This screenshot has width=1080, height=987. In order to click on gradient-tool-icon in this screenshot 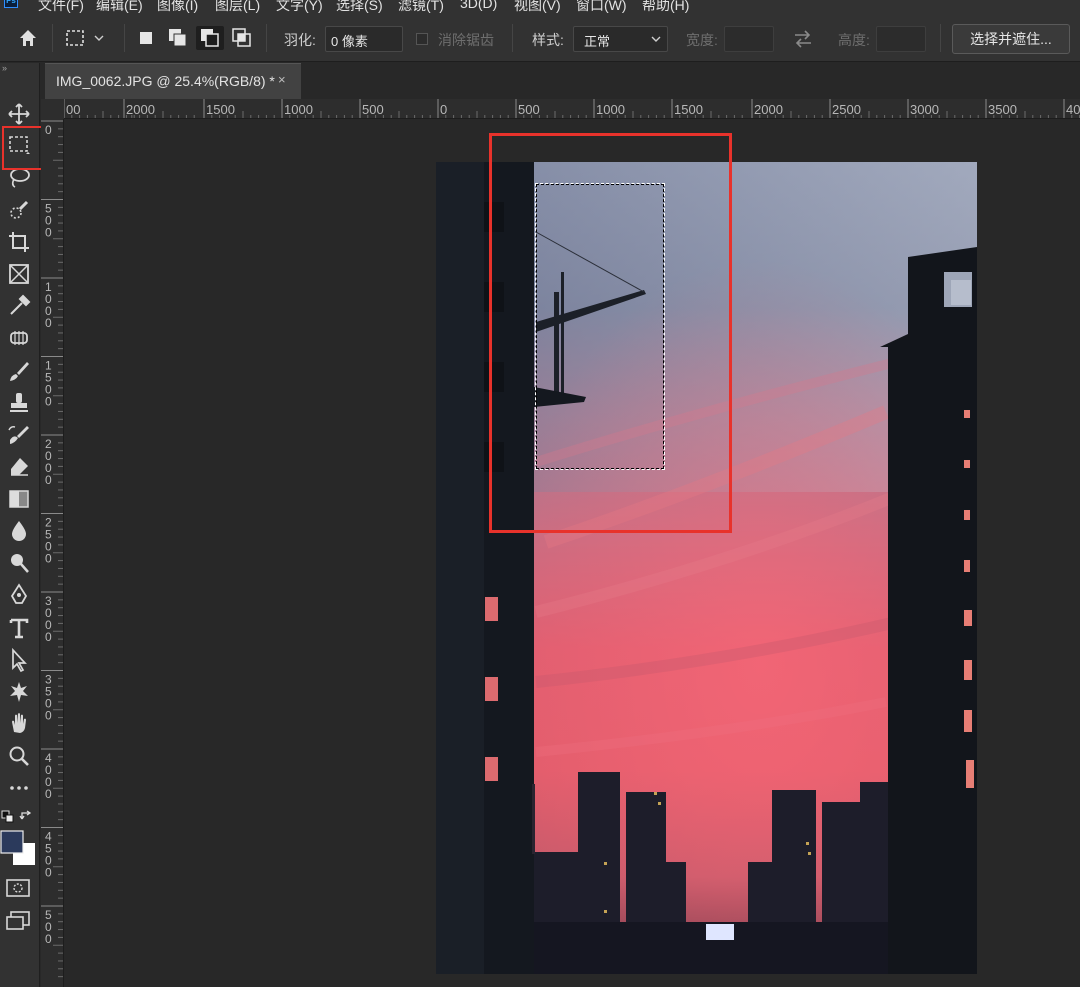, I will do `click(19, 499)`.